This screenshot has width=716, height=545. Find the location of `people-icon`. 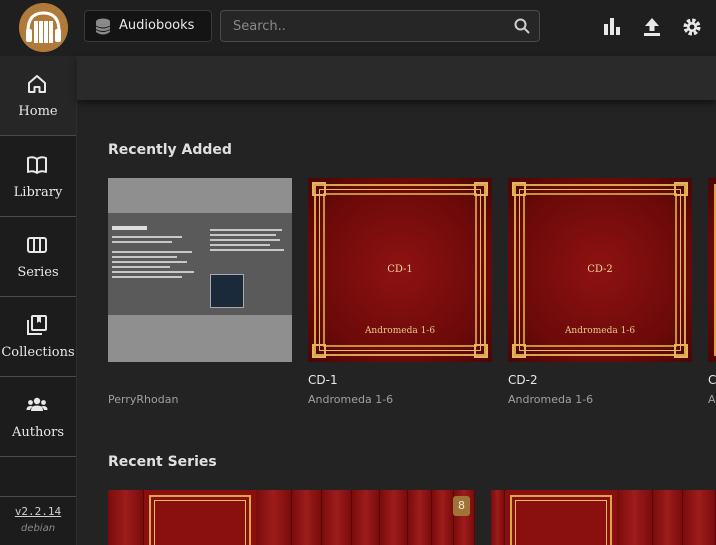

people-icon is located at coordinates (37, 404).